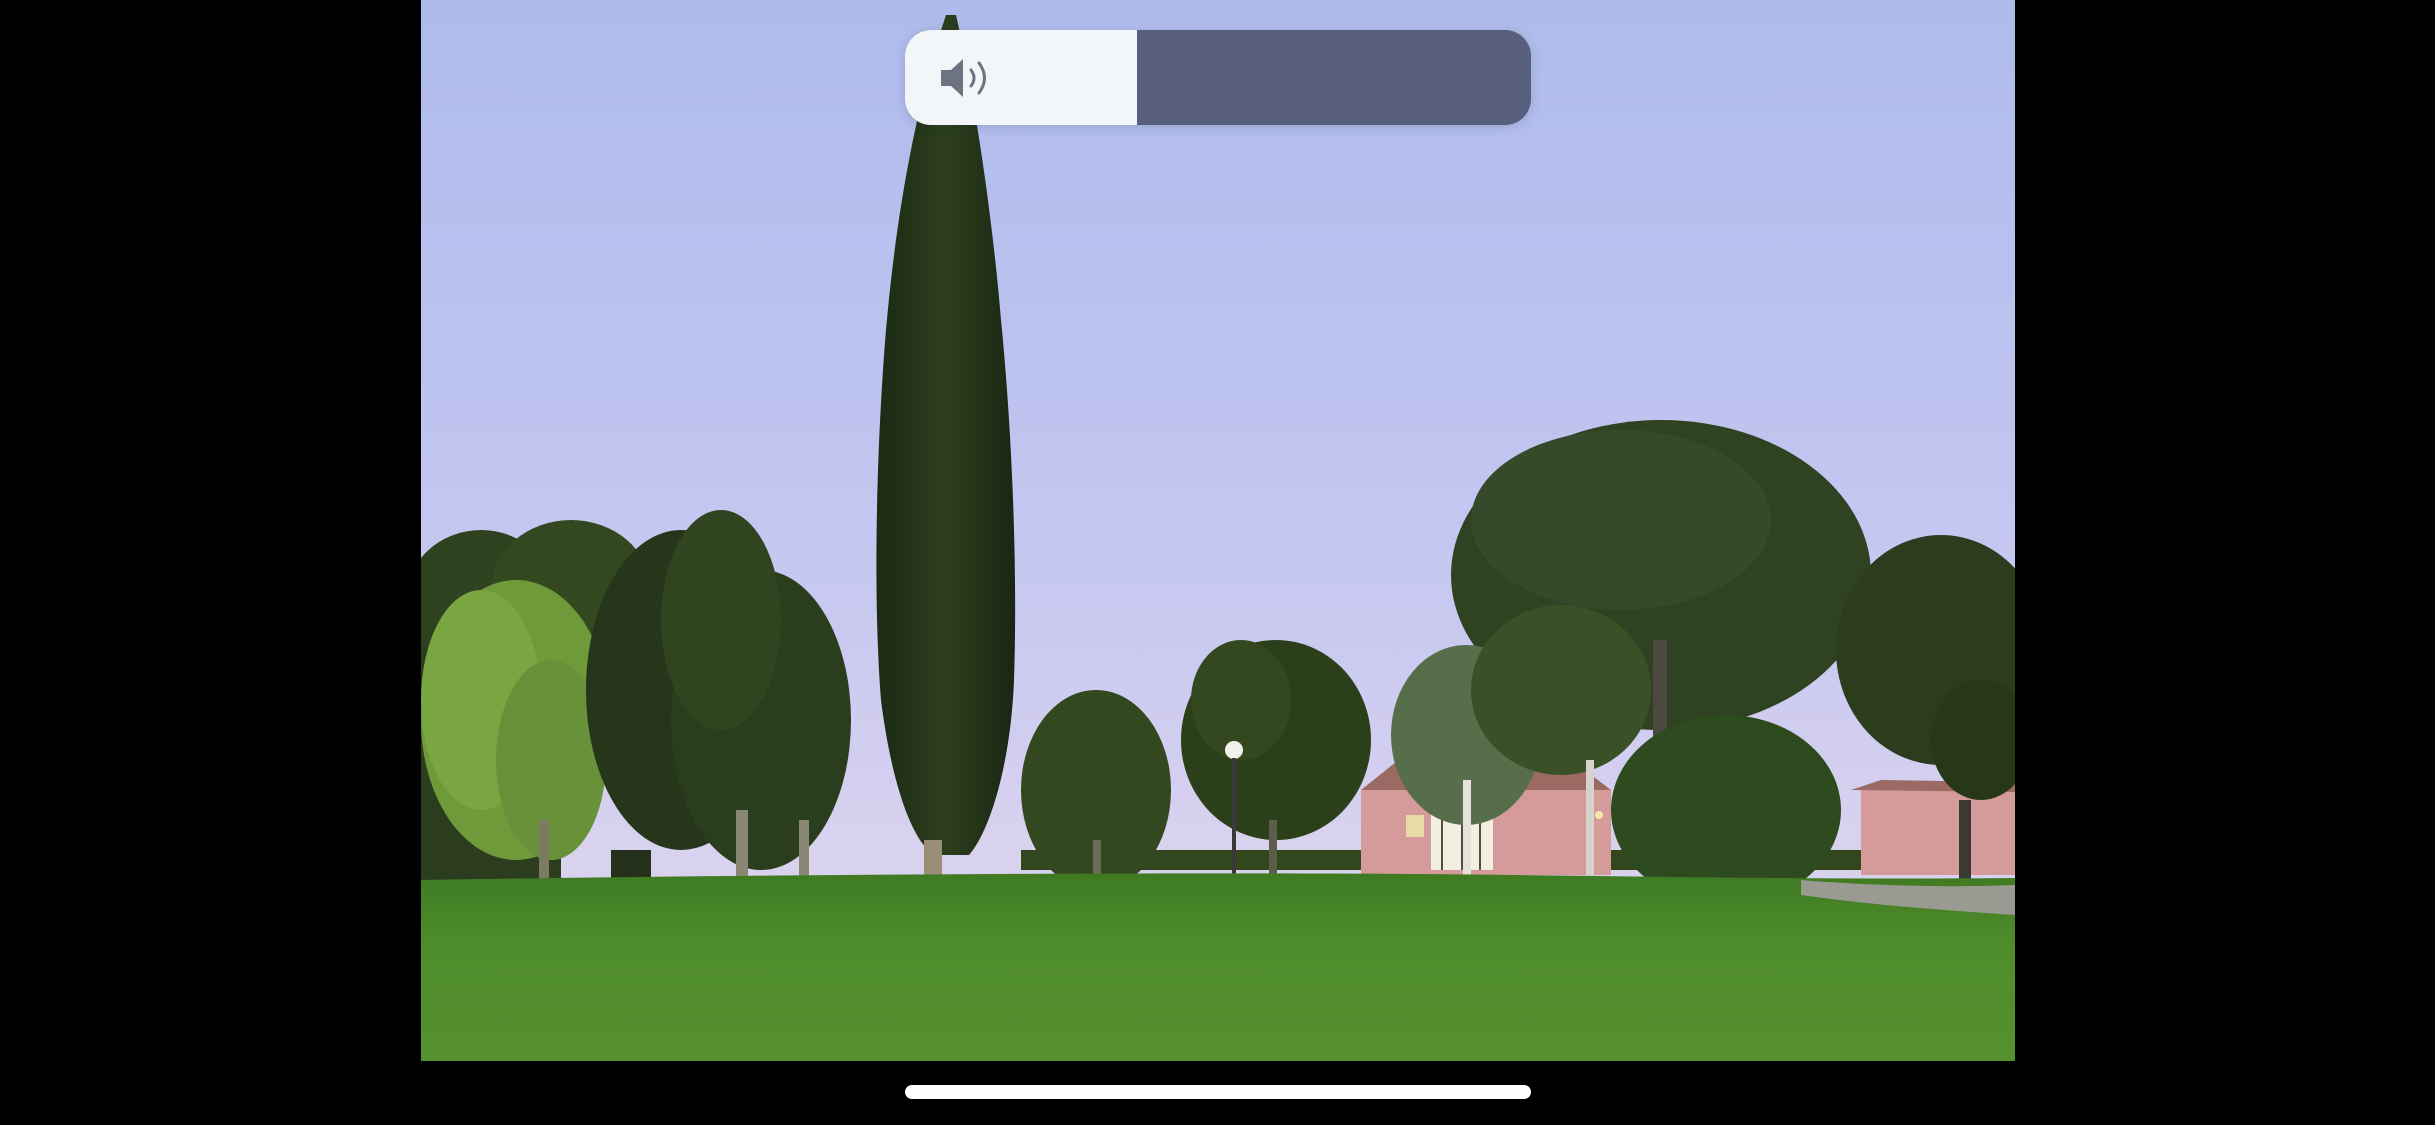 This screenshot has width=2435, height=1125. I want to click on cypress-tree, so click(946, 462).